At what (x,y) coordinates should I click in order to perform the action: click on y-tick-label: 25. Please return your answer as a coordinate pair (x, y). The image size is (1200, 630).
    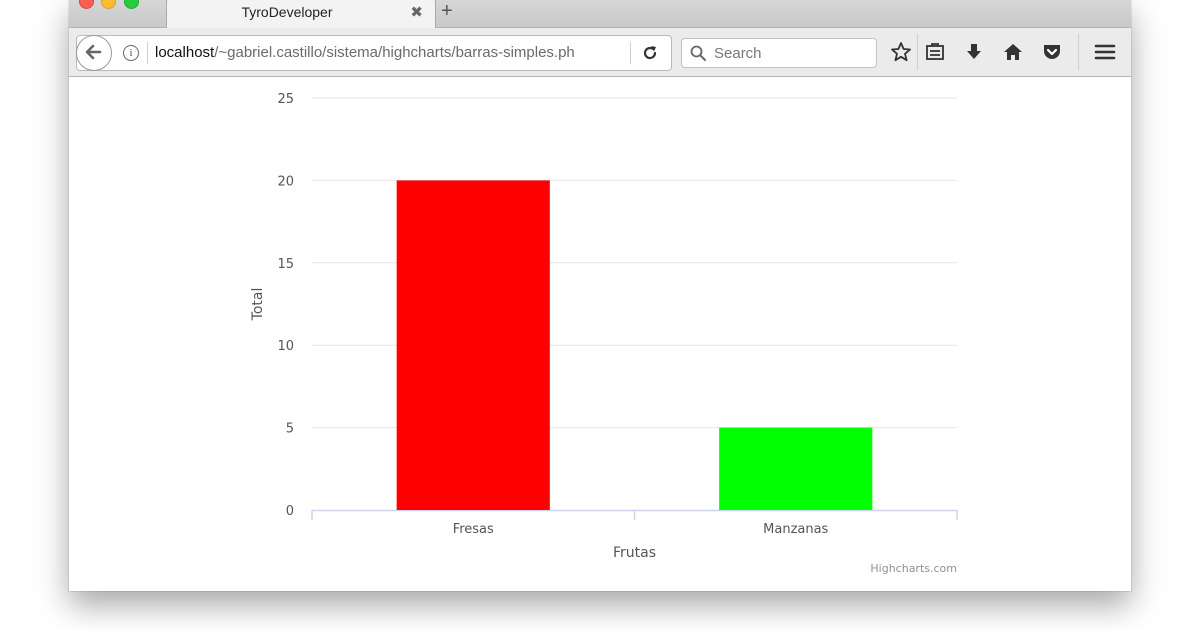
    Looking at the image, I should click on (285, 99).